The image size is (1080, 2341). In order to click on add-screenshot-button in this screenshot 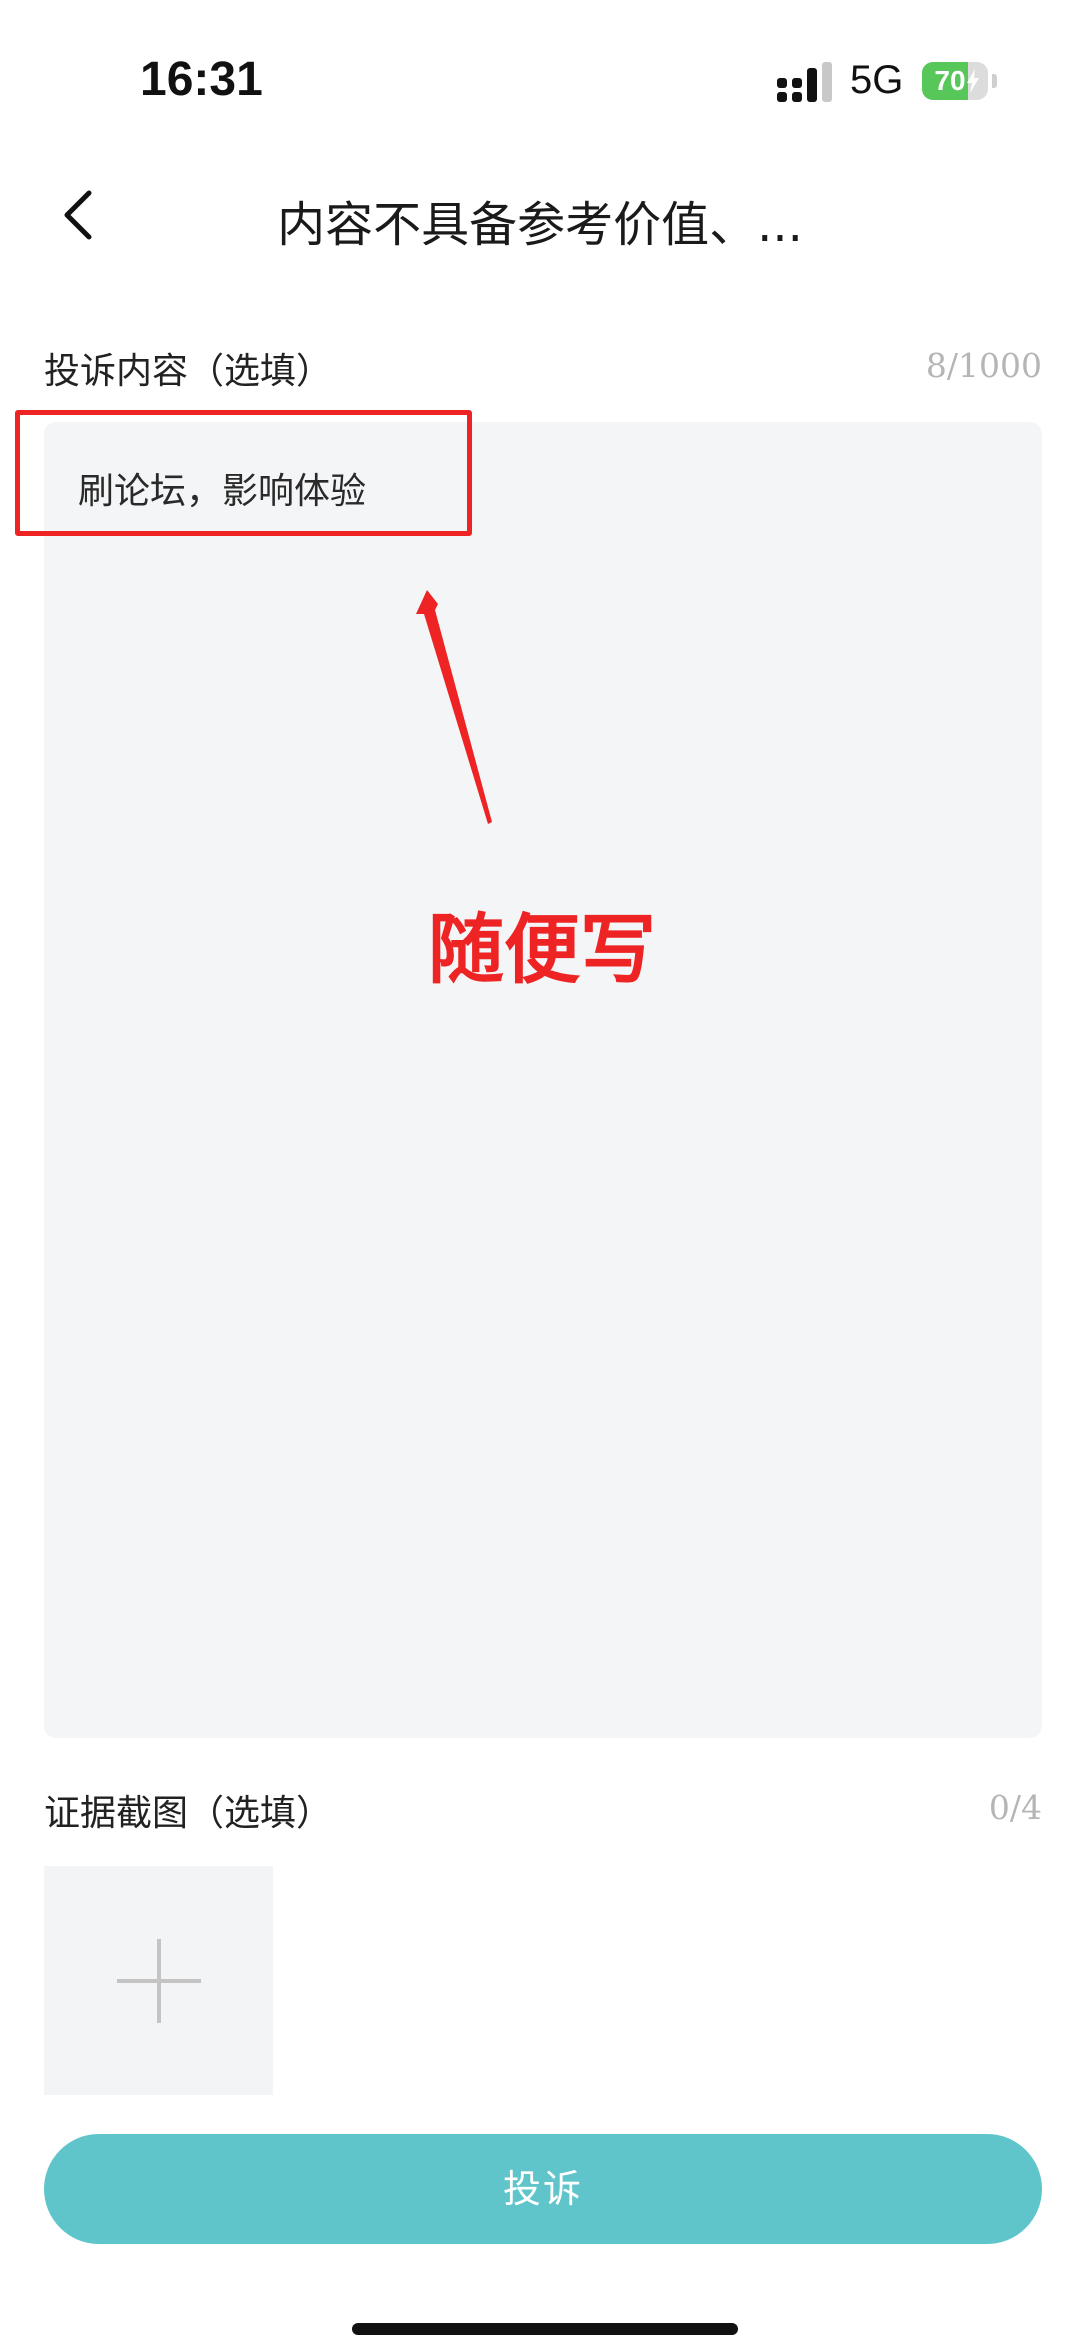, I will do `click(158, 1980)`.